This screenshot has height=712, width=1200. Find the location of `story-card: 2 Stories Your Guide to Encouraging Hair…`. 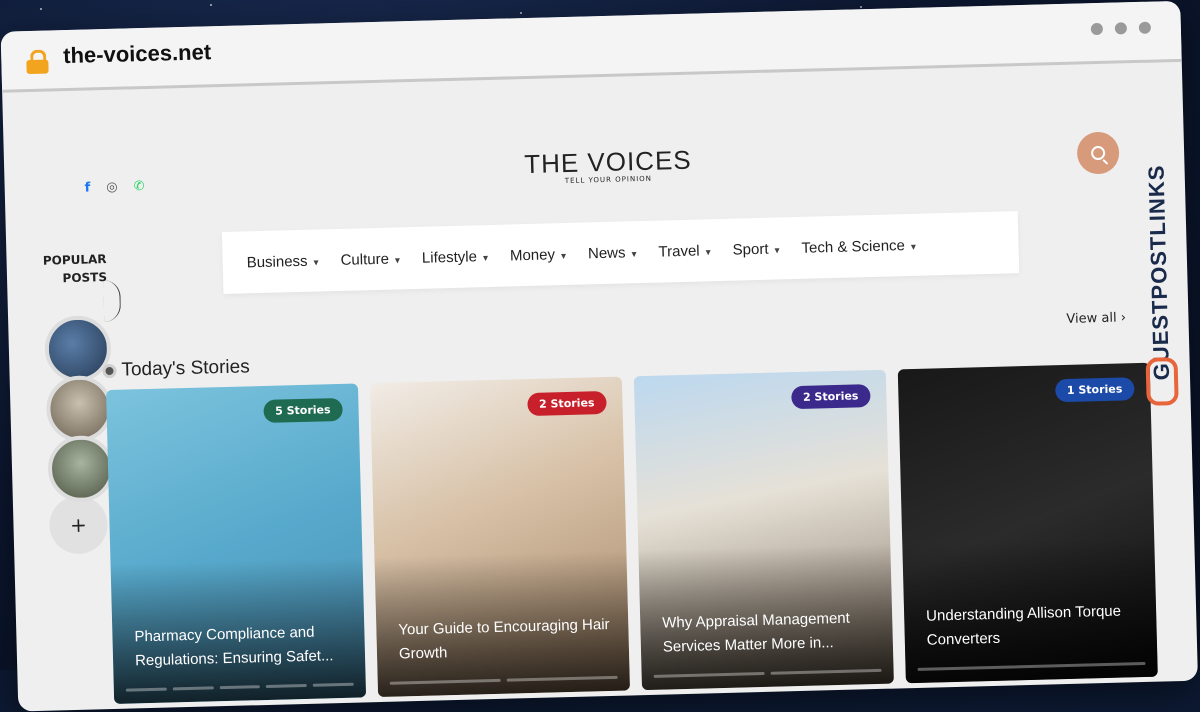

story-card: 2 Stories Your Guide to Encouraging Hair… is located at coordinates (500, 537).